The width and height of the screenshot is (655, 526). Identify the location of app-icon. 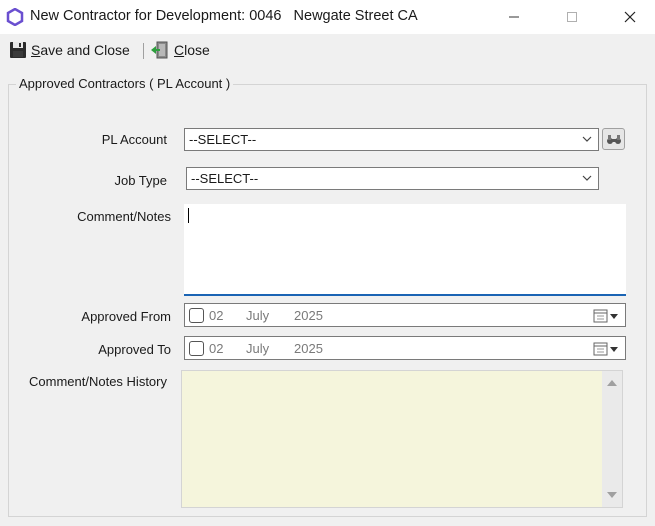
(15, 17).